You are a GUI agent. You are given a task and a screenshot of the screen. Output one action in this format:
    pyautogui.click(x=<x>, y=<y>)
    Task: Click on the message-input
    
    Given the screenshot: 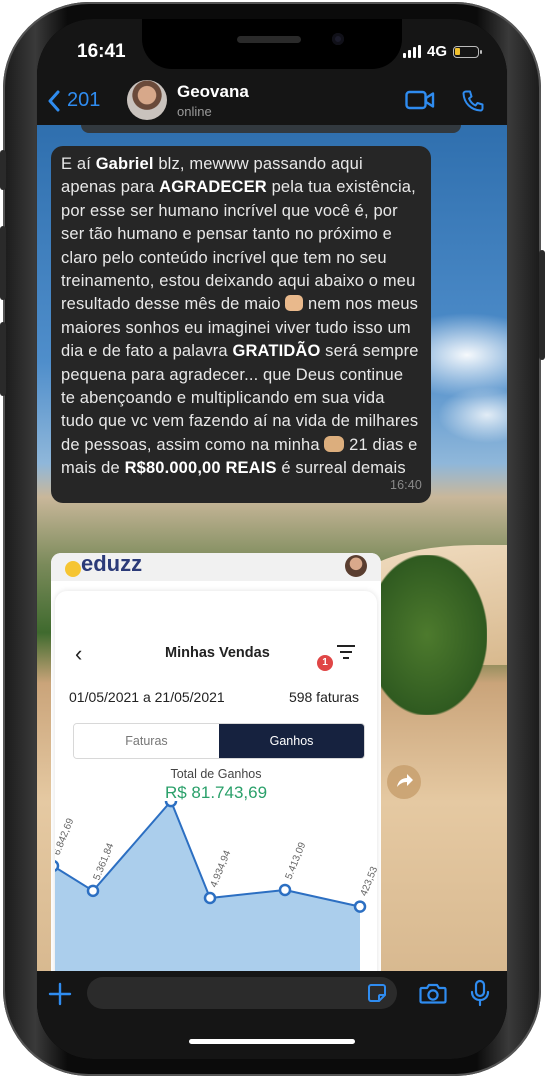 What is the action you would take?
    pyautogui.click(x=242, y=993)
    